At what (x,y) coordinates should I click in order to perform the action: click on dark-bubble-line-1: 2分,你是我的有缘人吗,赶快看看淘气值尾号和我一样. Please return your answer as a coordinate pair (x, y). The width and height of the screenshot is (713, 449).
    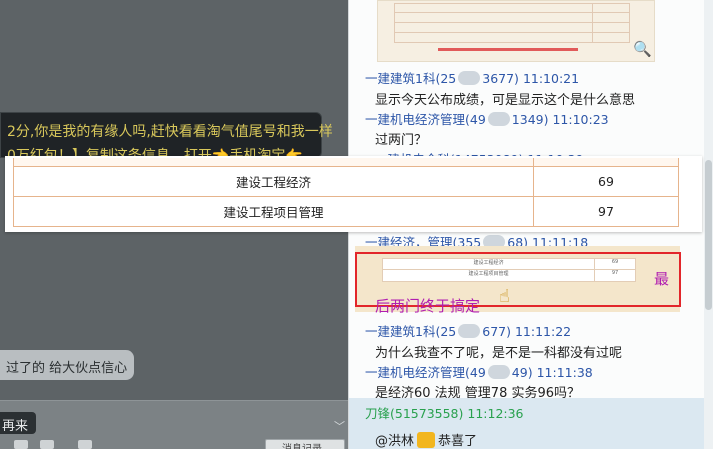
    Looking at the image, I should click on (170, 132).